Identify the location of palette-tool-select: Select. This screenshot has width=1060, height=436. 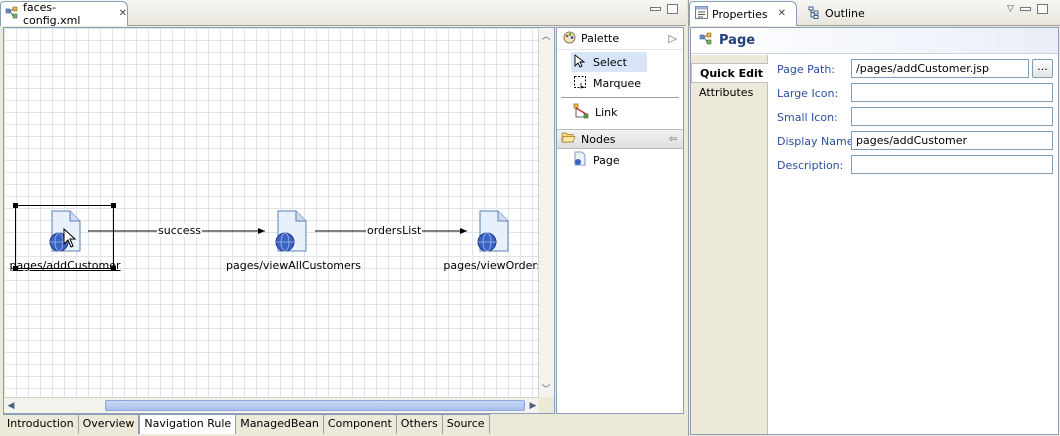
(609, 62).